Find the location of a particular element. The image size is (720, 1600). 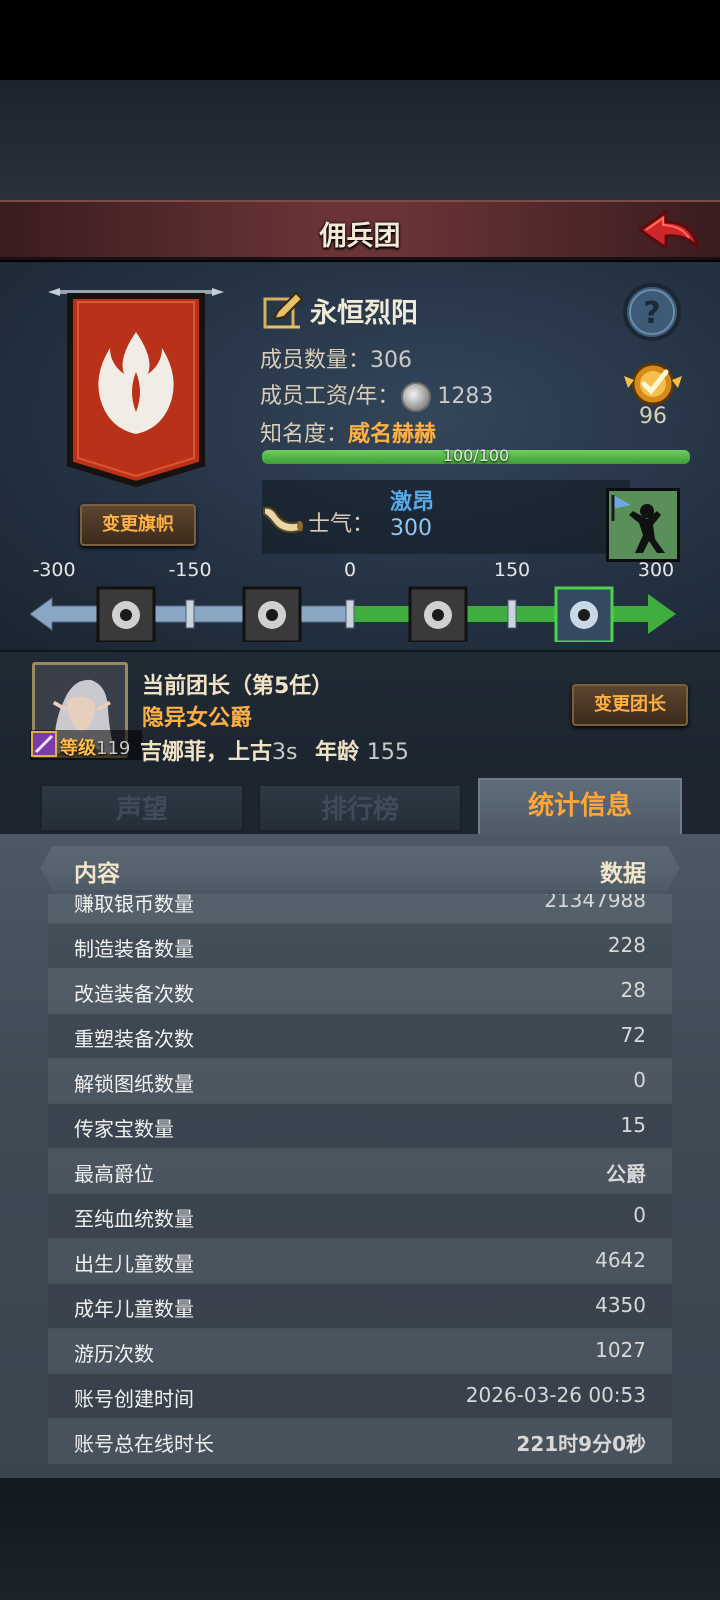

morale-scale-label: 0 is located at coordinates (350, 571).